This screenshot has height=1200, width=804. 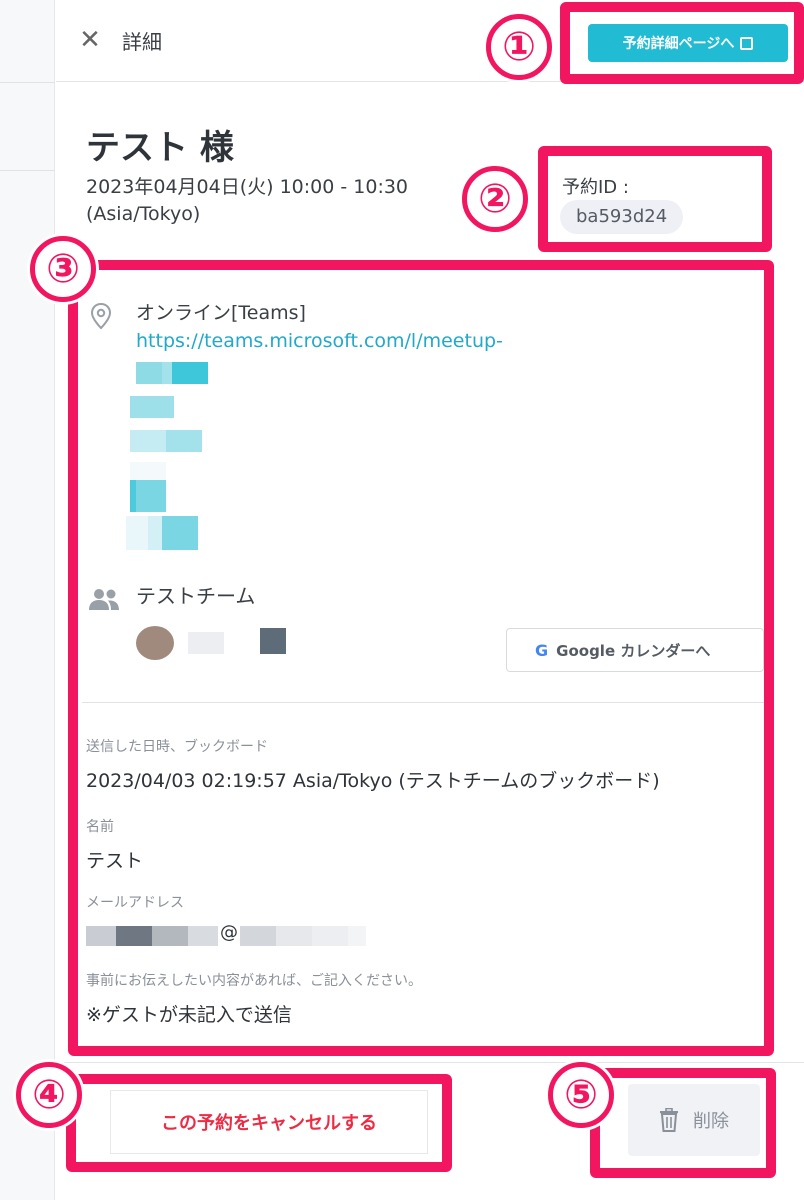 What do you see at coordinates (519, 47) in the screenshot?
I see `annotation-number-1: ①` at bounding box center [519, 47].